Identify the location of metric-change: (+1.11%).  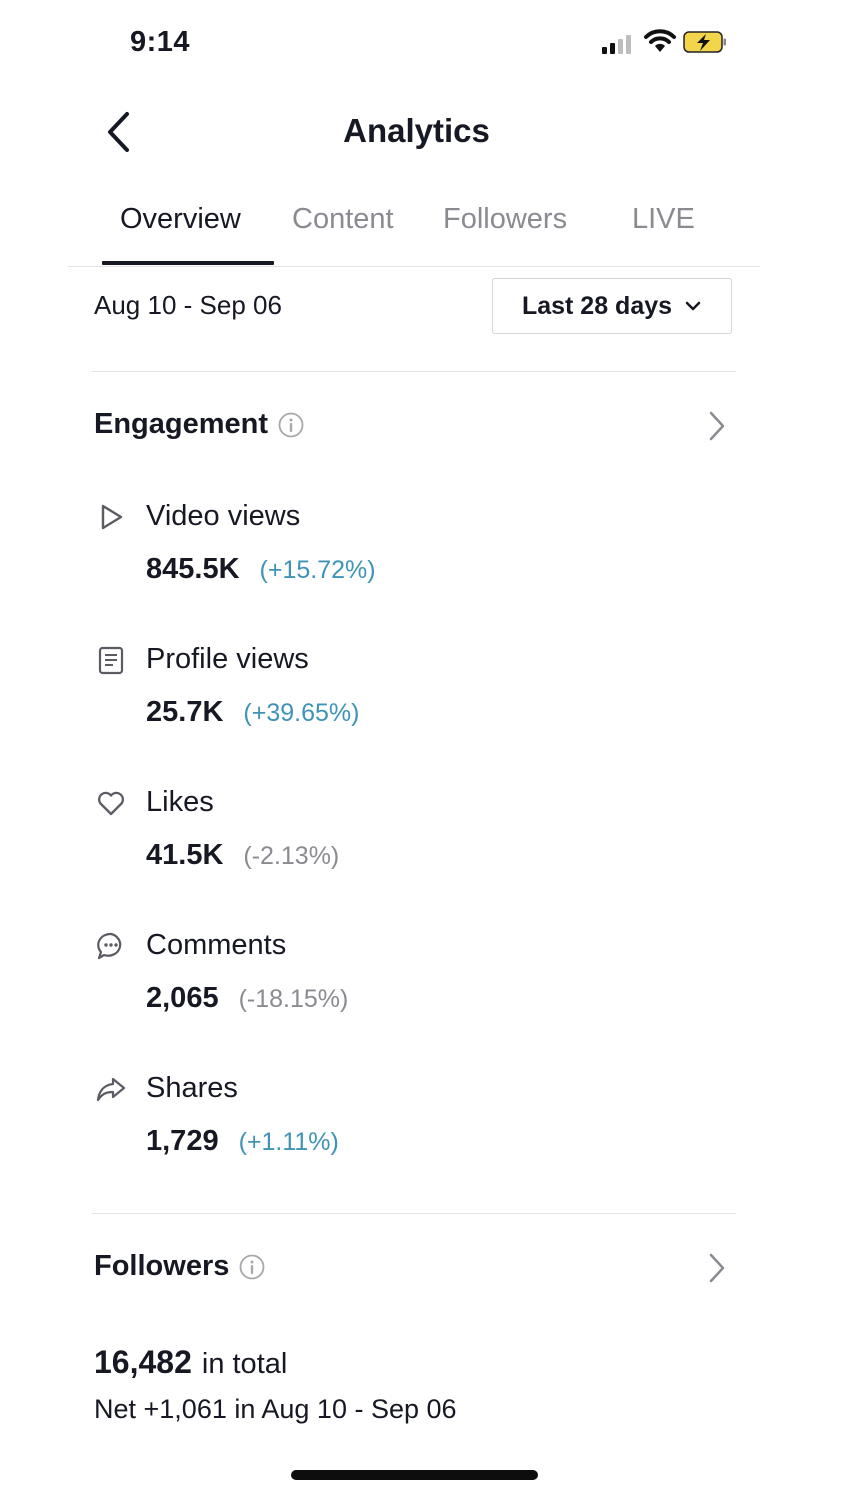
(288, 1142).